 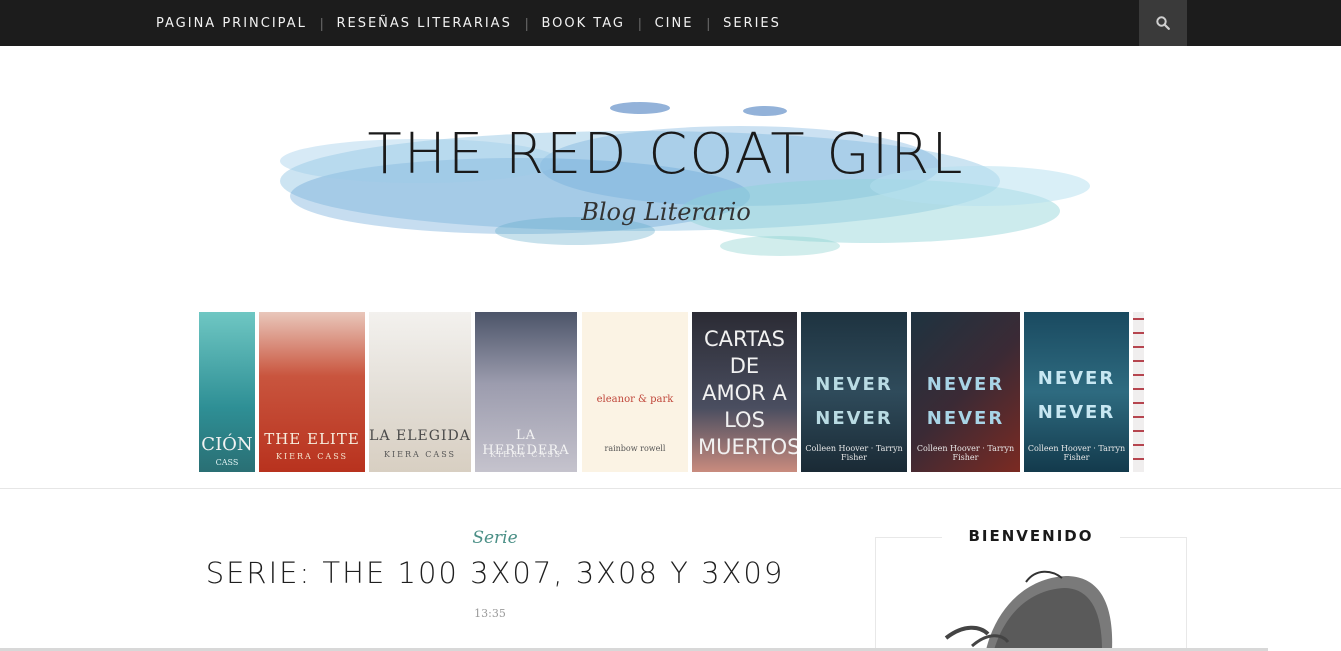 What do you see at coordinates (747, 393) in the screenshot?
I see `book-title: CARTAS DE AMOR A LOS MUERTOS` at bounding box center [747, 393].